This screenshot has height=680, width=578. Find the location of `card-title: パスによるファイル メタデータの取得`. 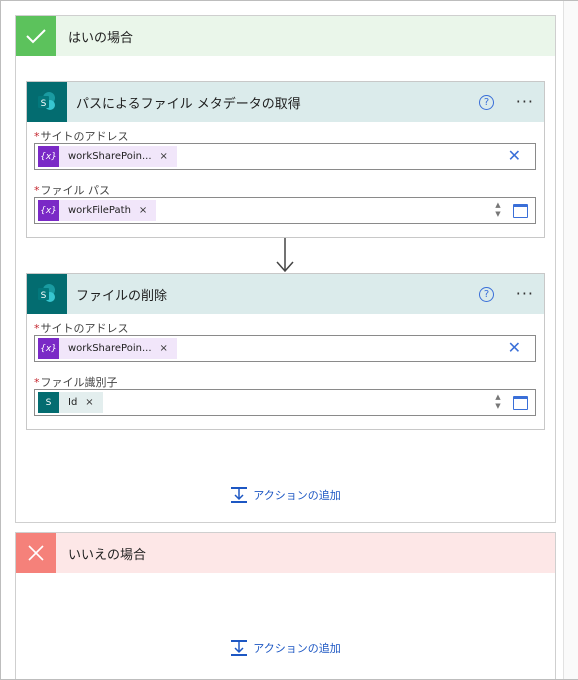

card-title: パスによるファイル メタデータの取得 is located at coordinates (188, 104).